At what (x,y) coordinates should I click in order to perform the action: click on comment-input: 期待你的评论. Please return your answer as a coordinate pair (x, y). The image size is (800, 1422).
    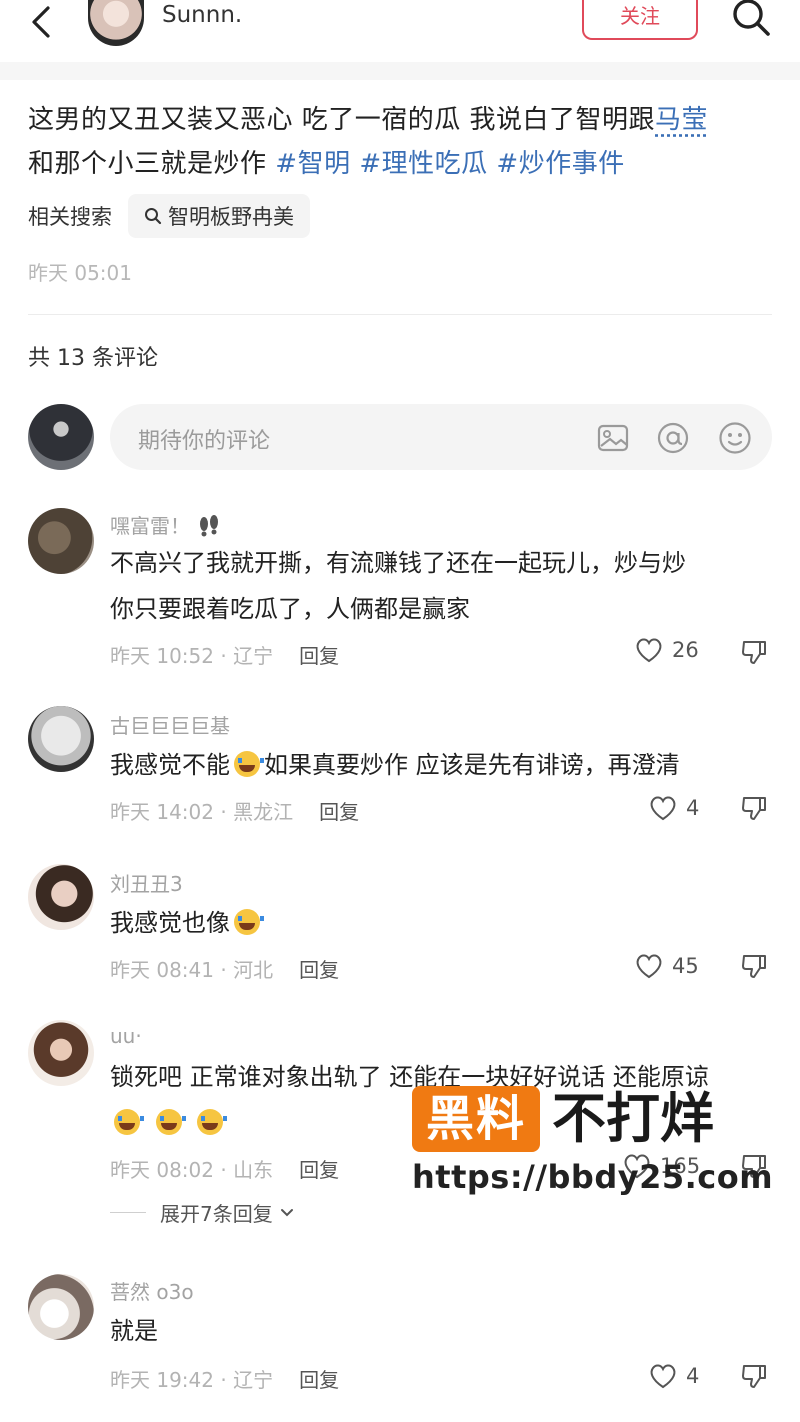
    Looking at the image, I should click on (441, 437).